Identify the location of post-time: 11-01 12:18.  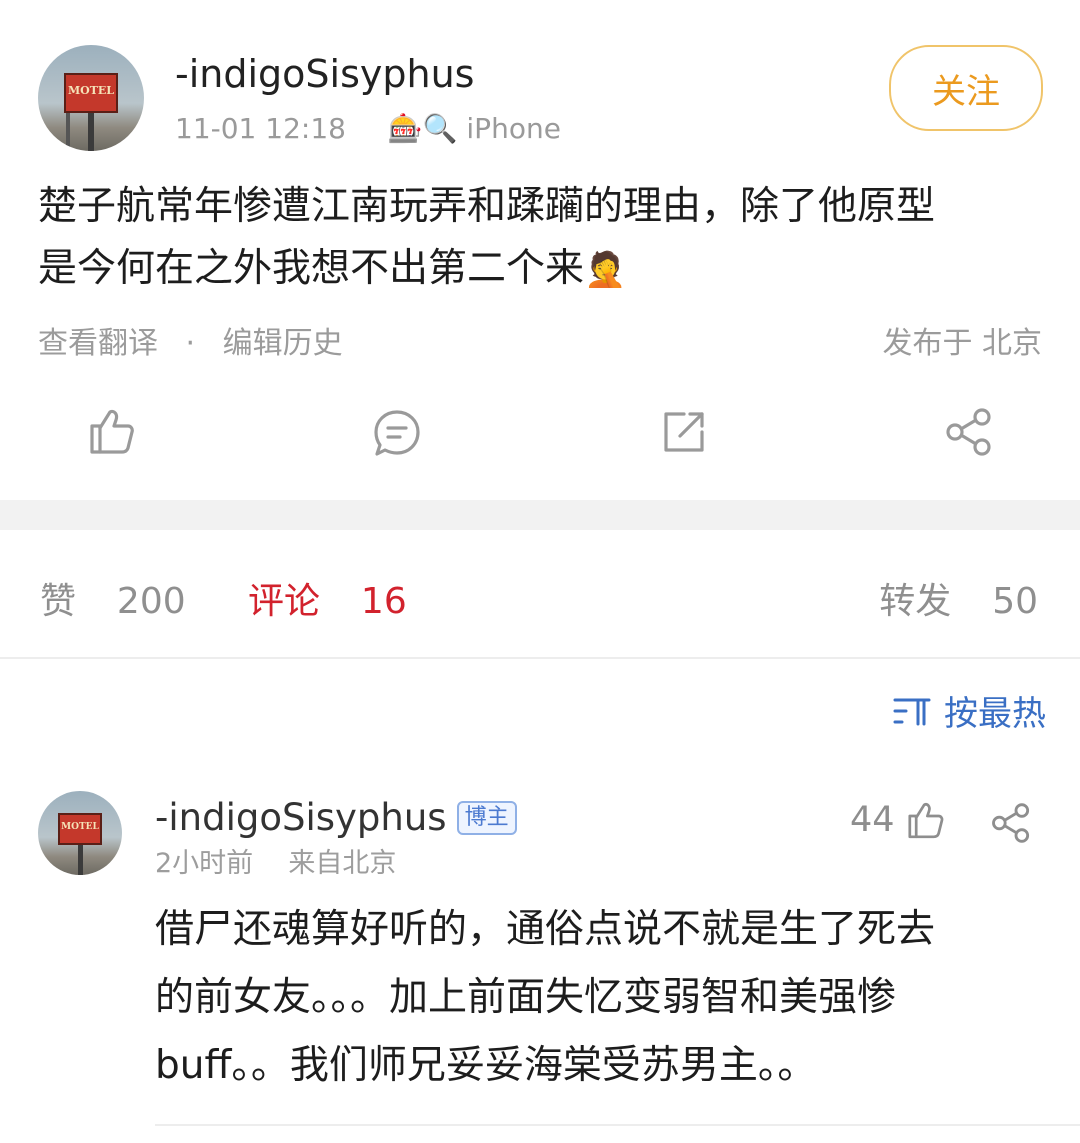
(260, 128).